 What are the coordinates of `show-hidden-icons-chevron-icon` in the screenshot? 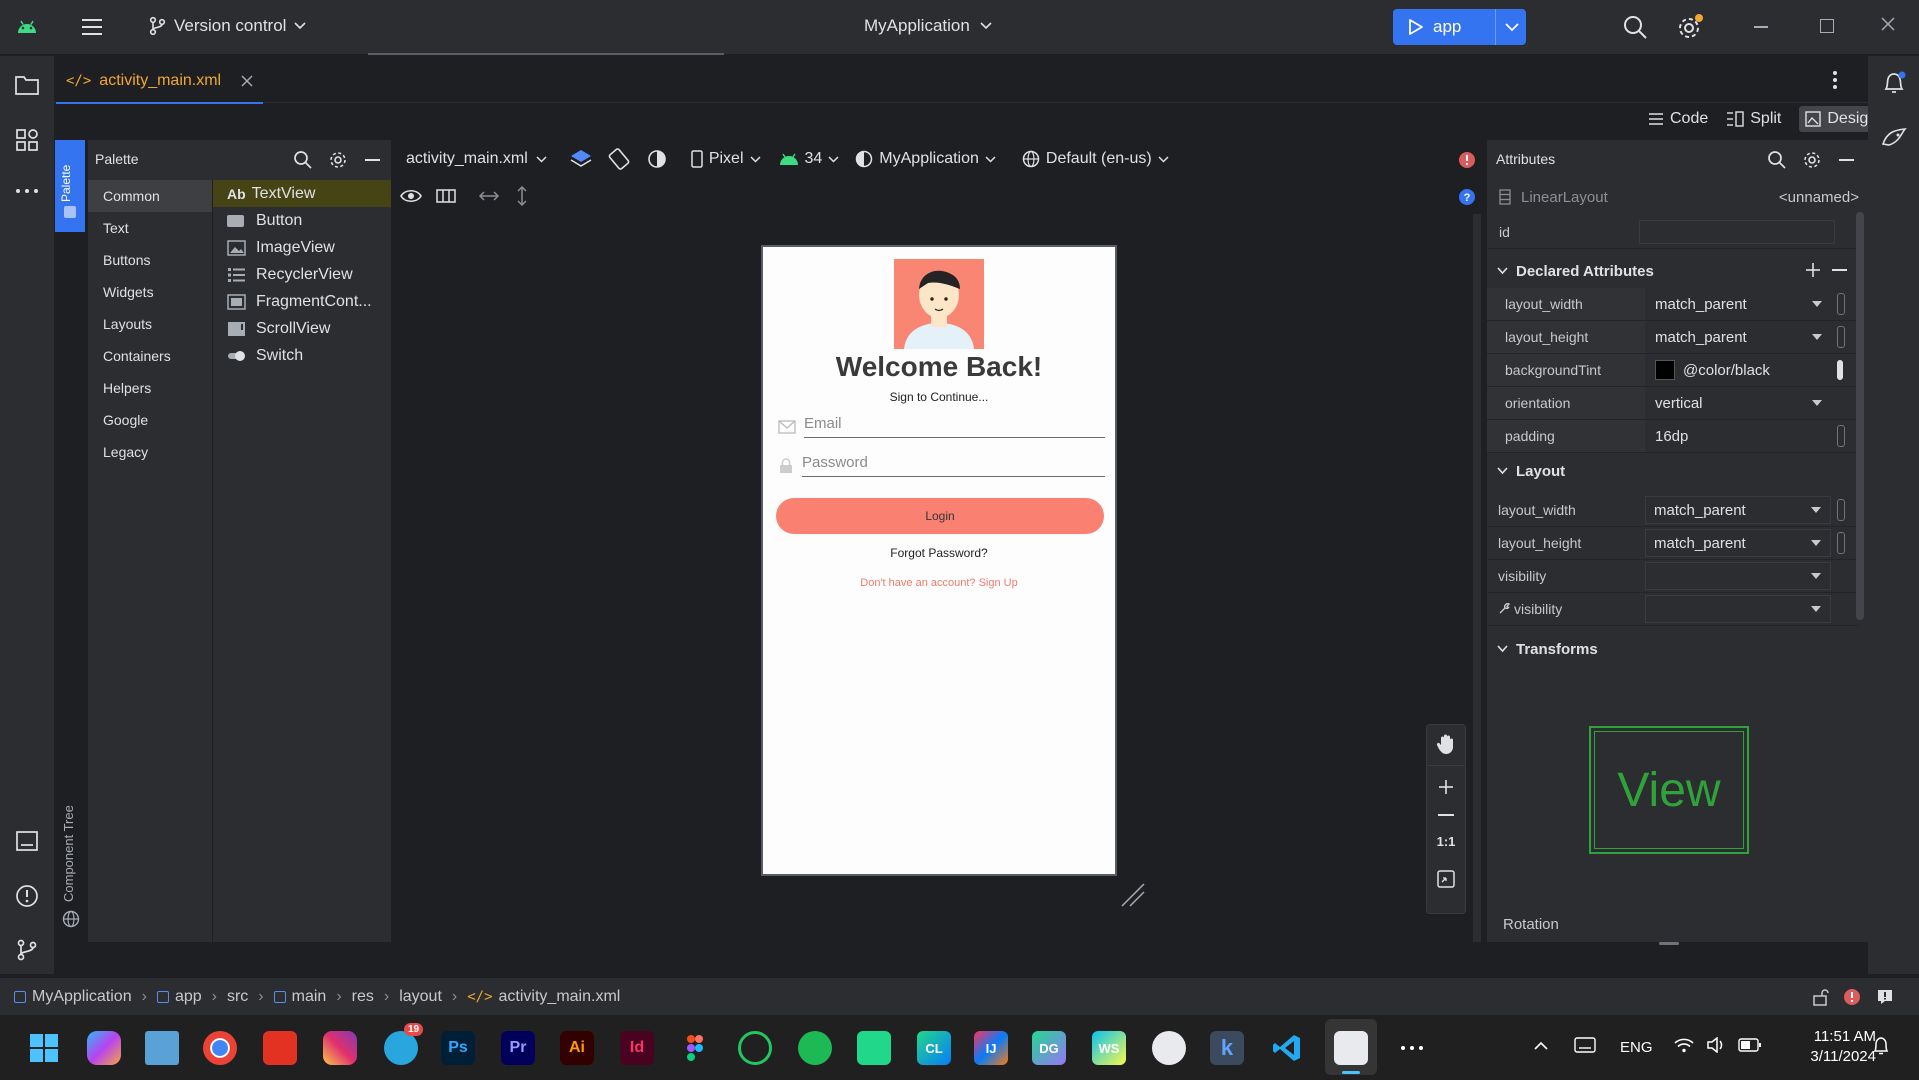 It's located at (1541, 1045).